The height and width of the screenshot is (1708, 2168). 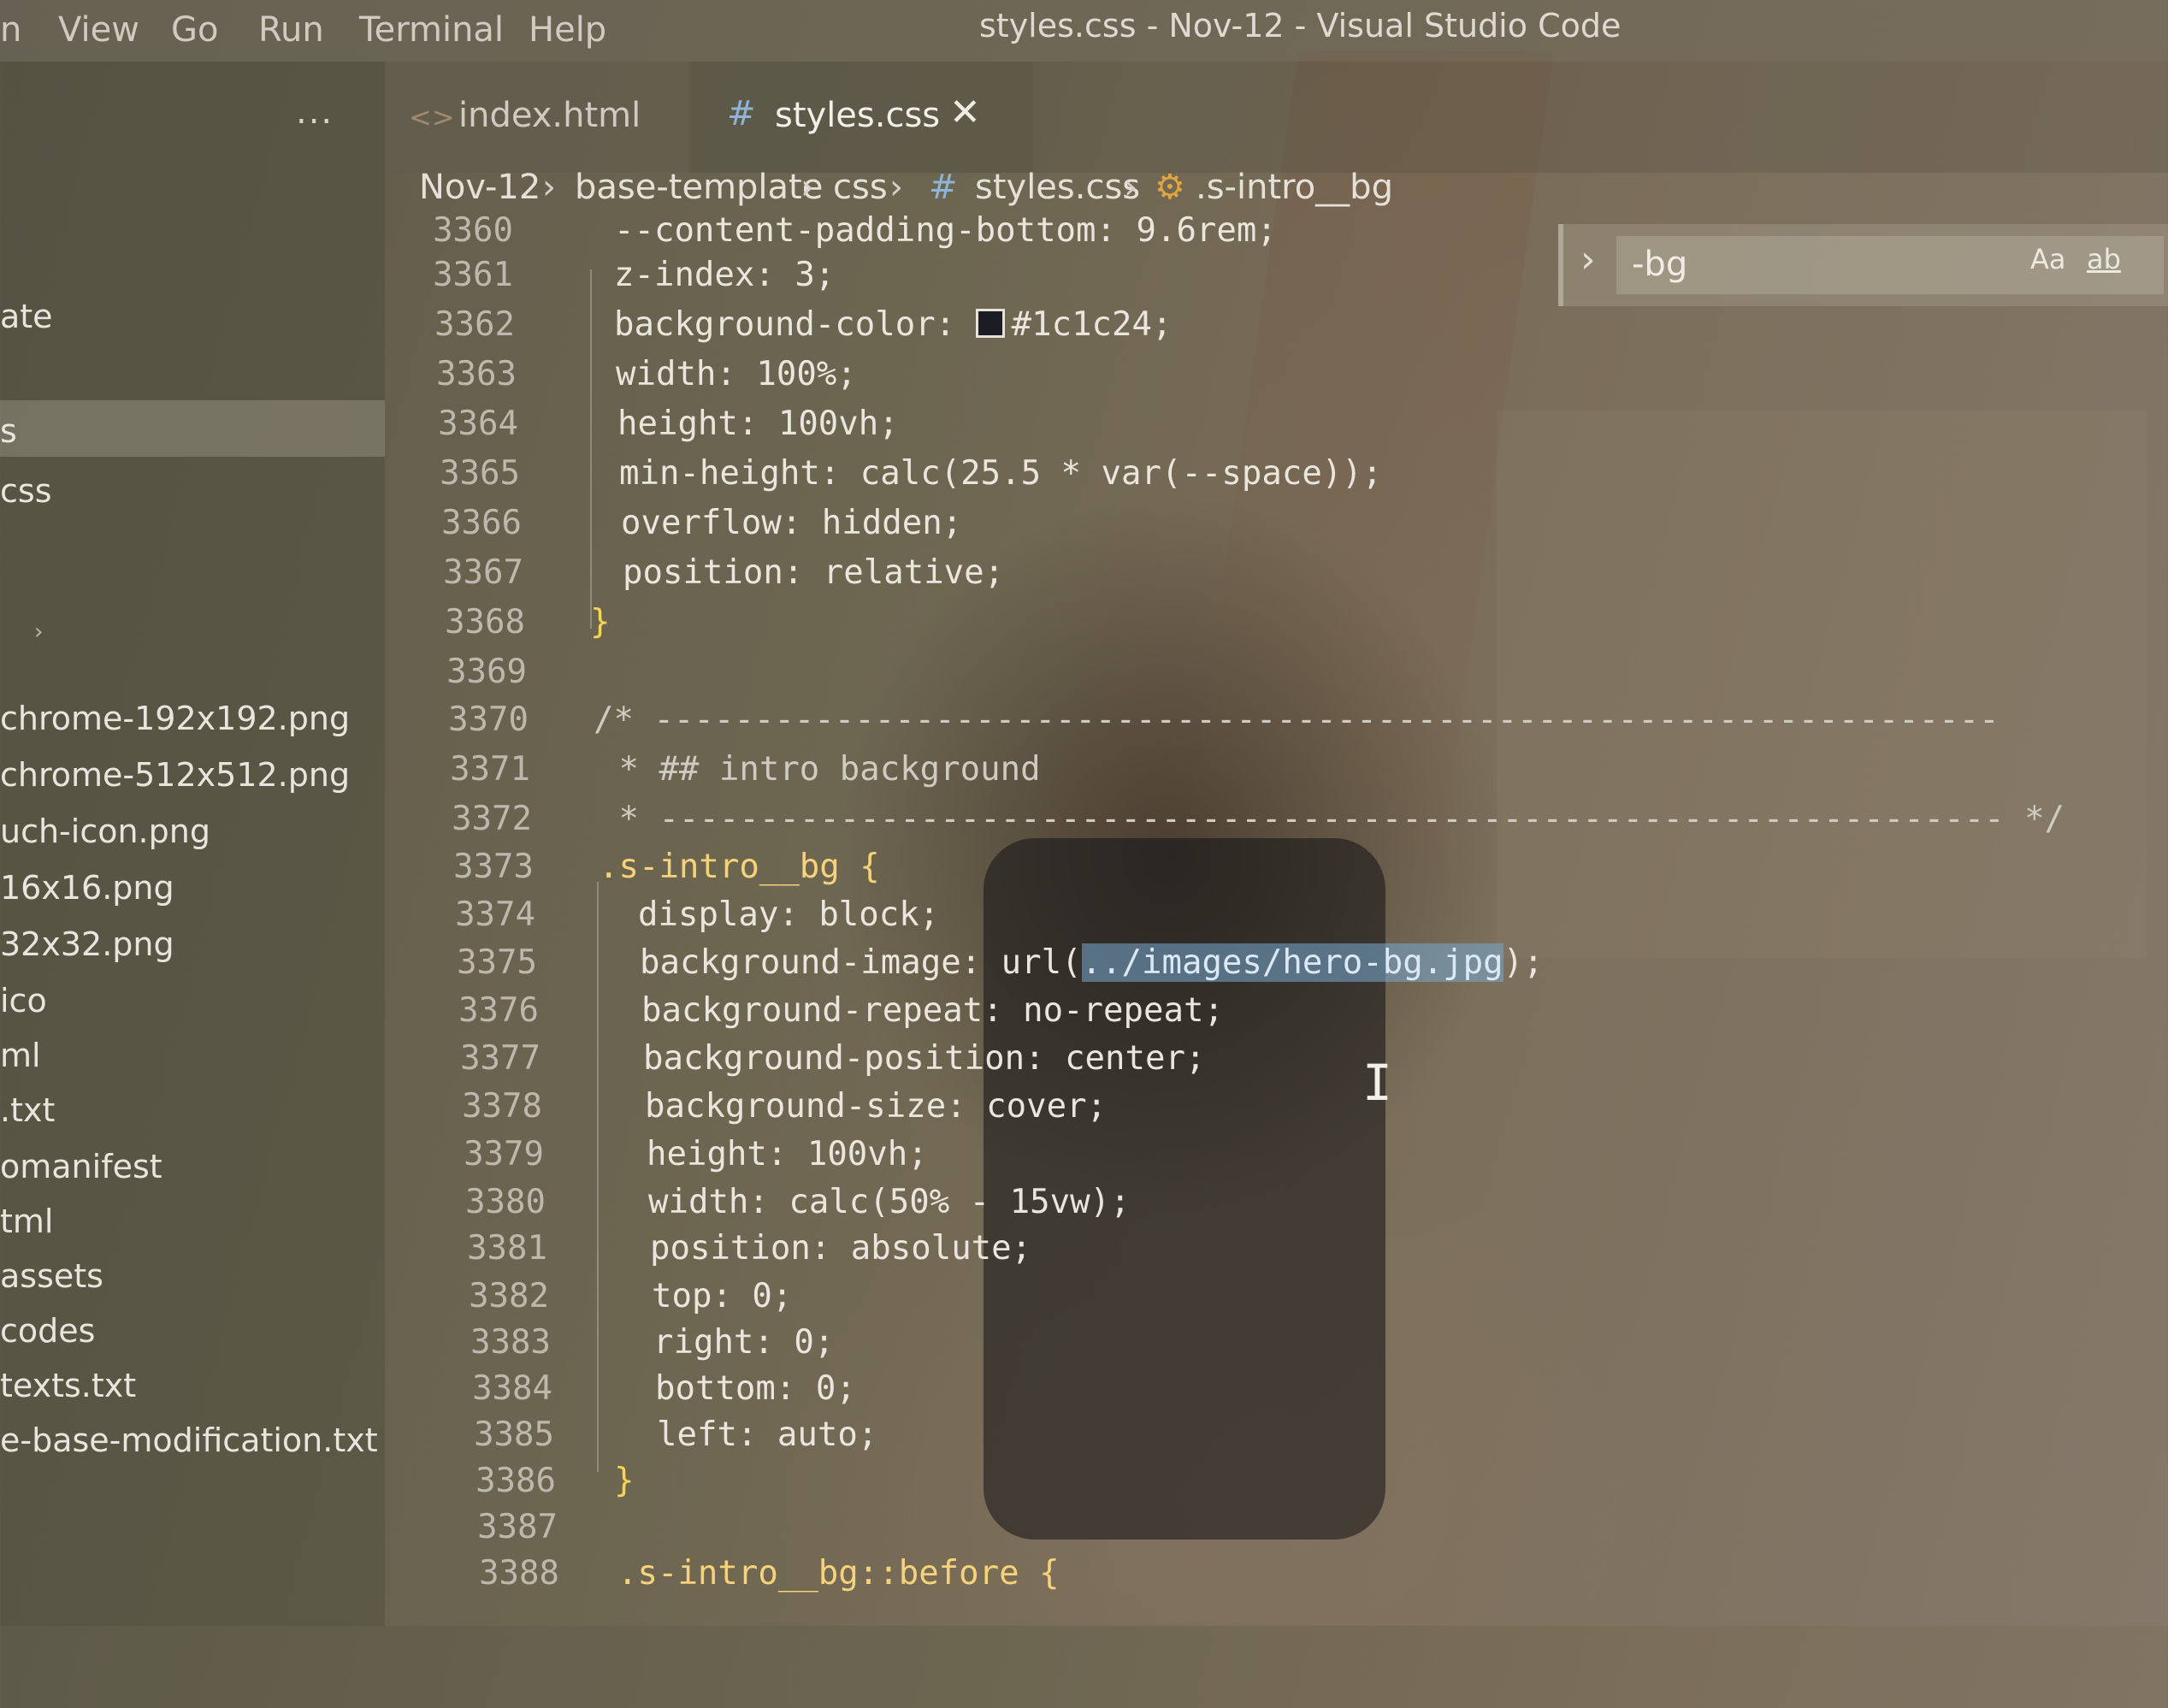 I want to click on explorer-item: assets, so click(x=51, y=1276).